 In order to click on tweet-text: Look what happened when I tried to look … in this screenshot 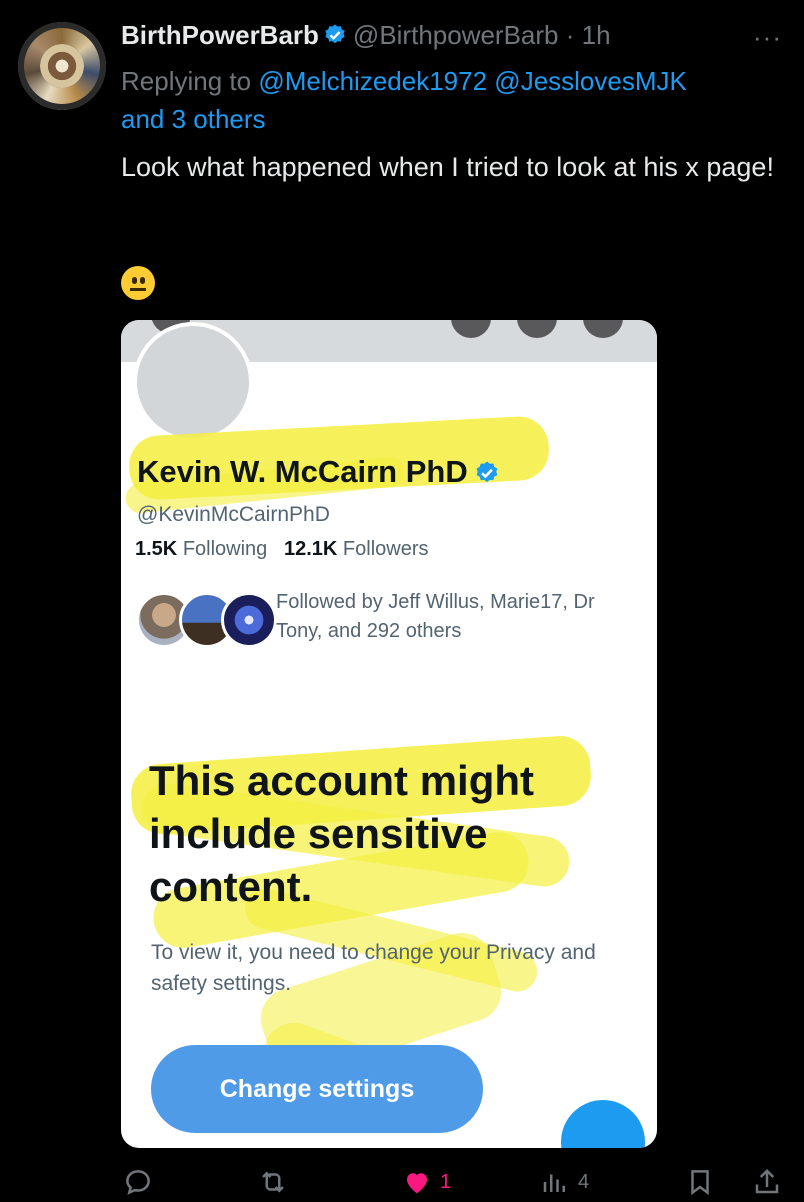, I will do `click(447, 167)`.